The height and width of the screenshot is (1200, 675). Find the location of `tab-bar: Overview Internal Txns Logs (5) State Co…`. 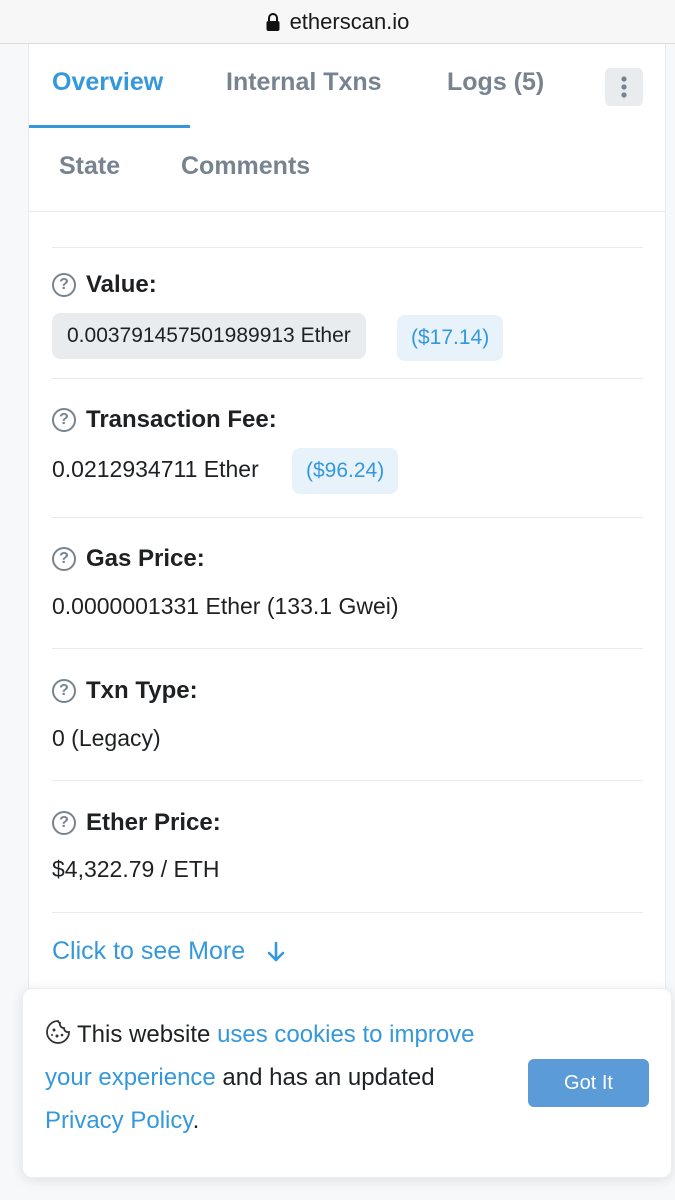

tab-bar: Overview Internal Txns Logs (5) State Co… is located at coordinates (347, 128).